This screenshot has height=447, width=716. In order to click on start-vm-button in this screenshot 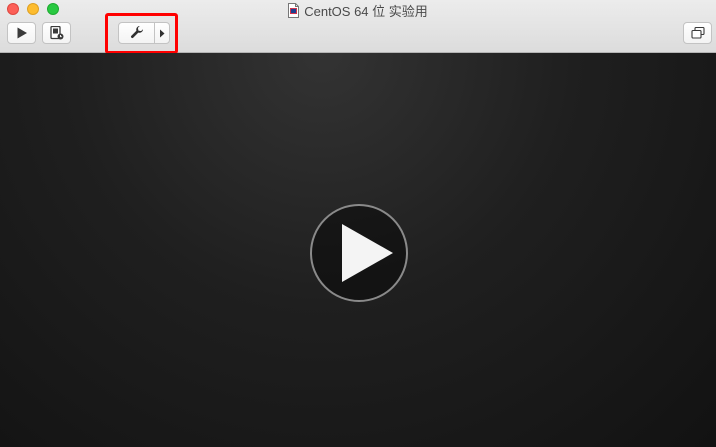, I will do `click(21, 33)`.